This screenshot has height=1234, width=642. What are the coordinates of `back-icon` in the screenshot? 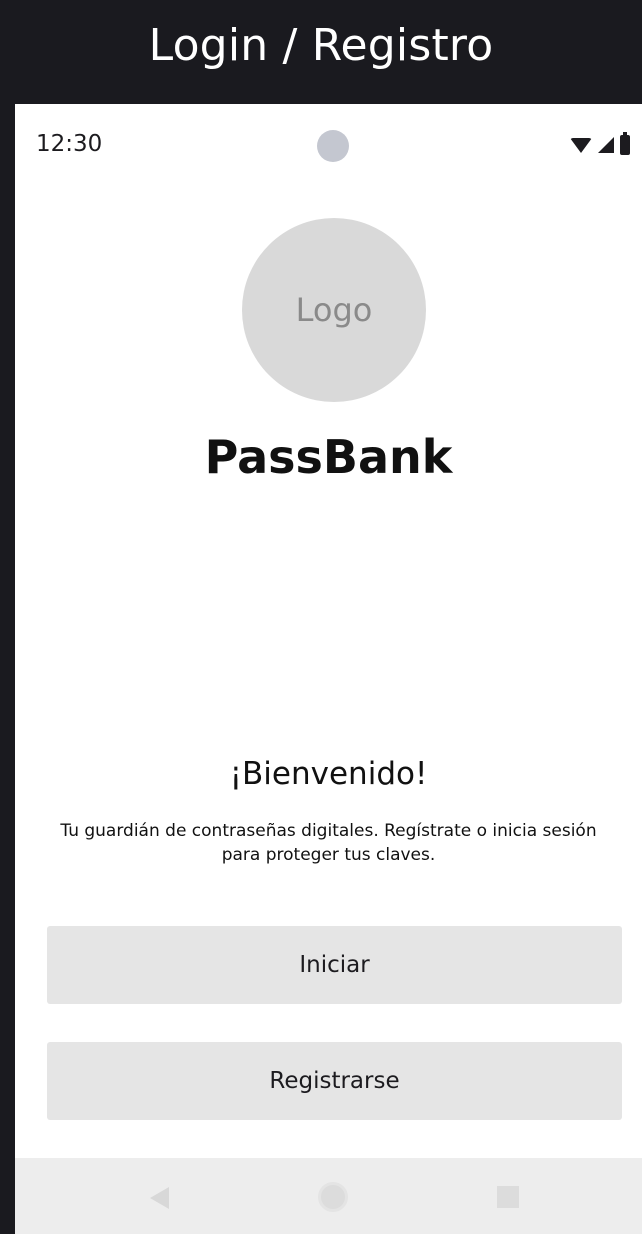 It's located at (159, 1198).